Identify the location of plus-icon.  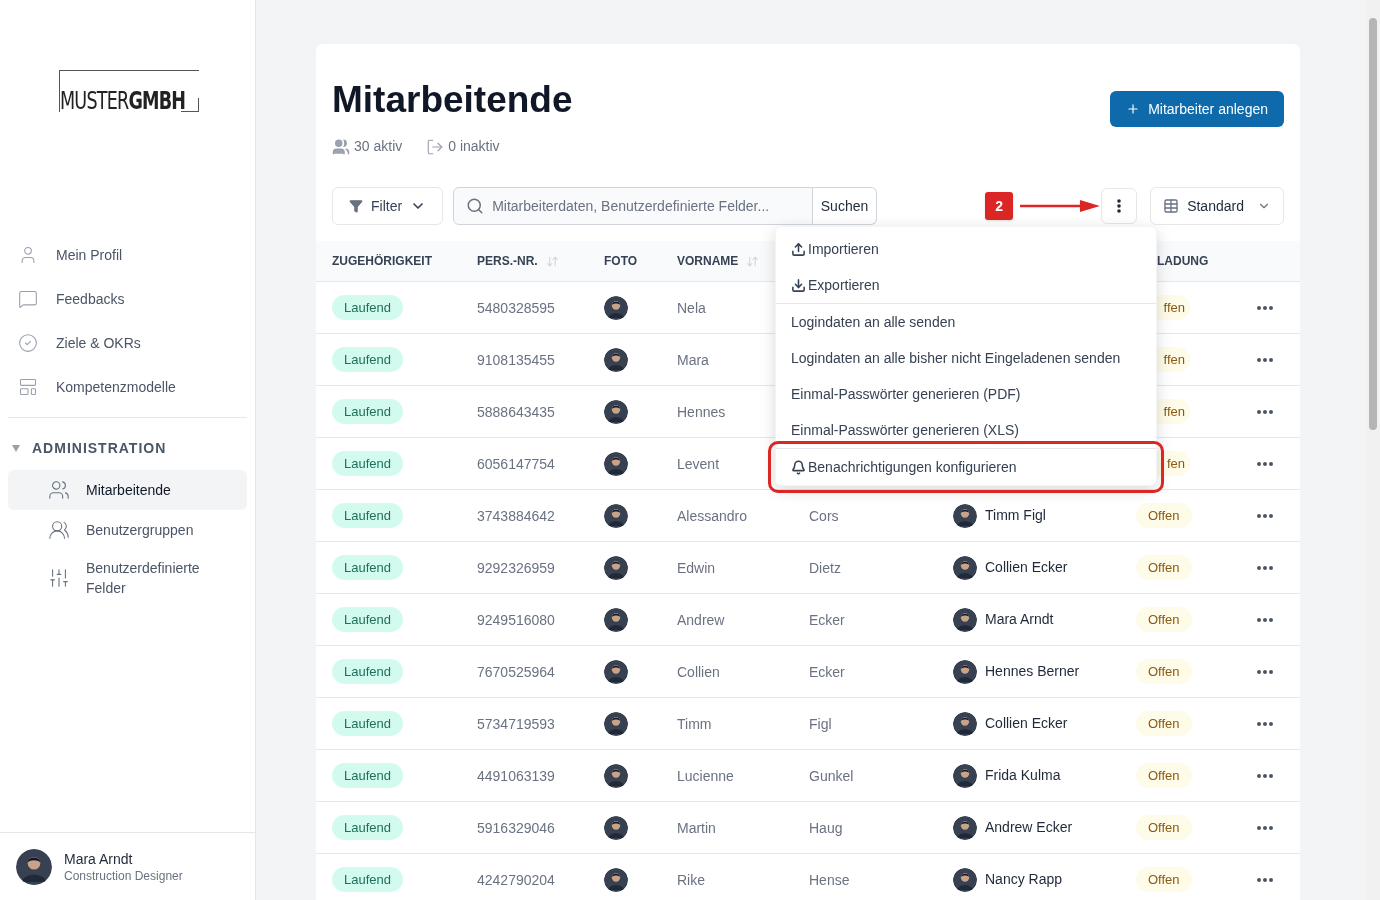
(1133, 109).